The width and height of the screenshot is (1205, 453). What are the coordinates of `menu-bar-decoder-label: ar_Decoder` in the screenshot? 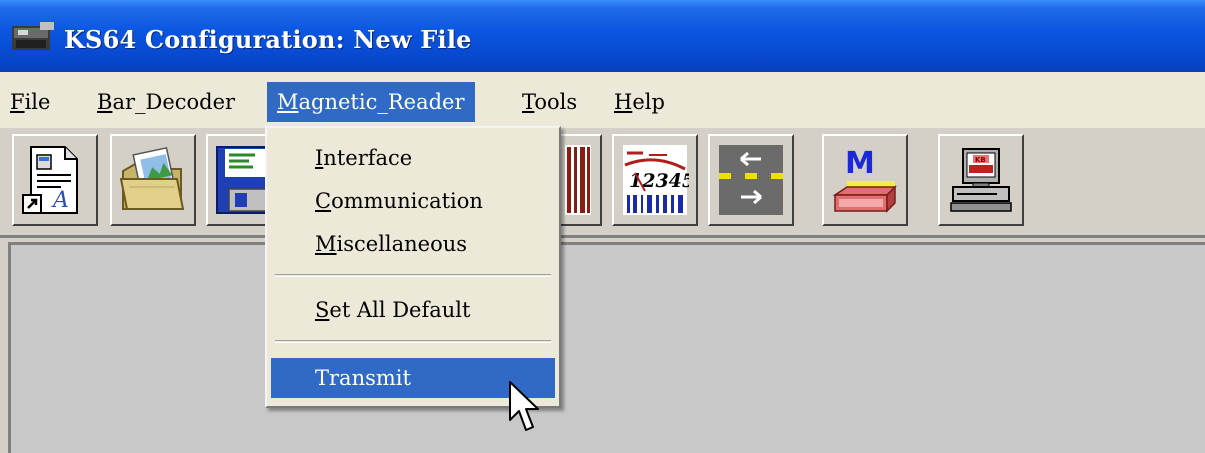 It's located at (174, 102).